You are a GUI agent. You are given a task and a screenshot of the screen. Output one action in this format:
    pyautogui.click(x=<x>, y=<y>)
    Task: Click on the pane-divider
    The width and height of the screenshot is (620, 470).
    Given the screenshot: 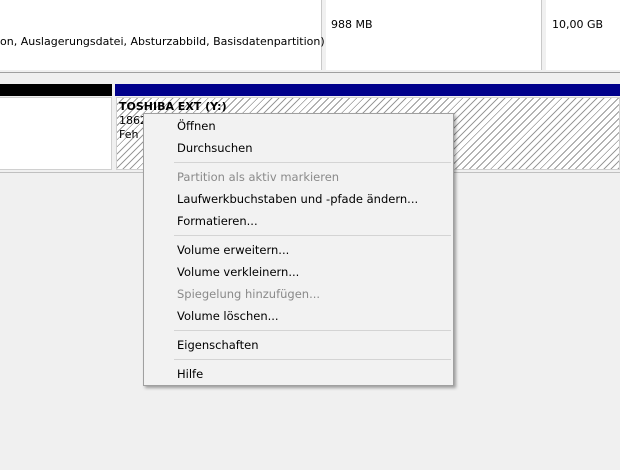 What is the action you would take?
    pyautogui.click(x=310, y=72)
    